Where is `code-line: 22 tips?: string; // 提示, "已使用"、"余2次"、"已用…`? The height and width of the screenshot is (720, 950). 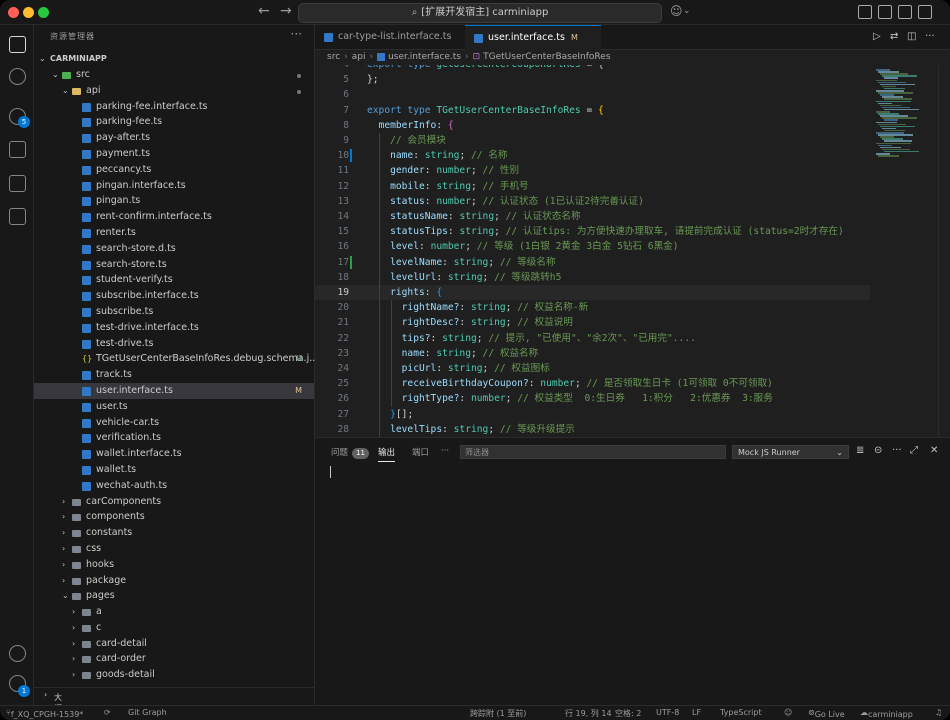 code-line: 22 tips?: string; // 提示, "已使用"、"余2次"、"已用… is located at coordinates (592, 338).